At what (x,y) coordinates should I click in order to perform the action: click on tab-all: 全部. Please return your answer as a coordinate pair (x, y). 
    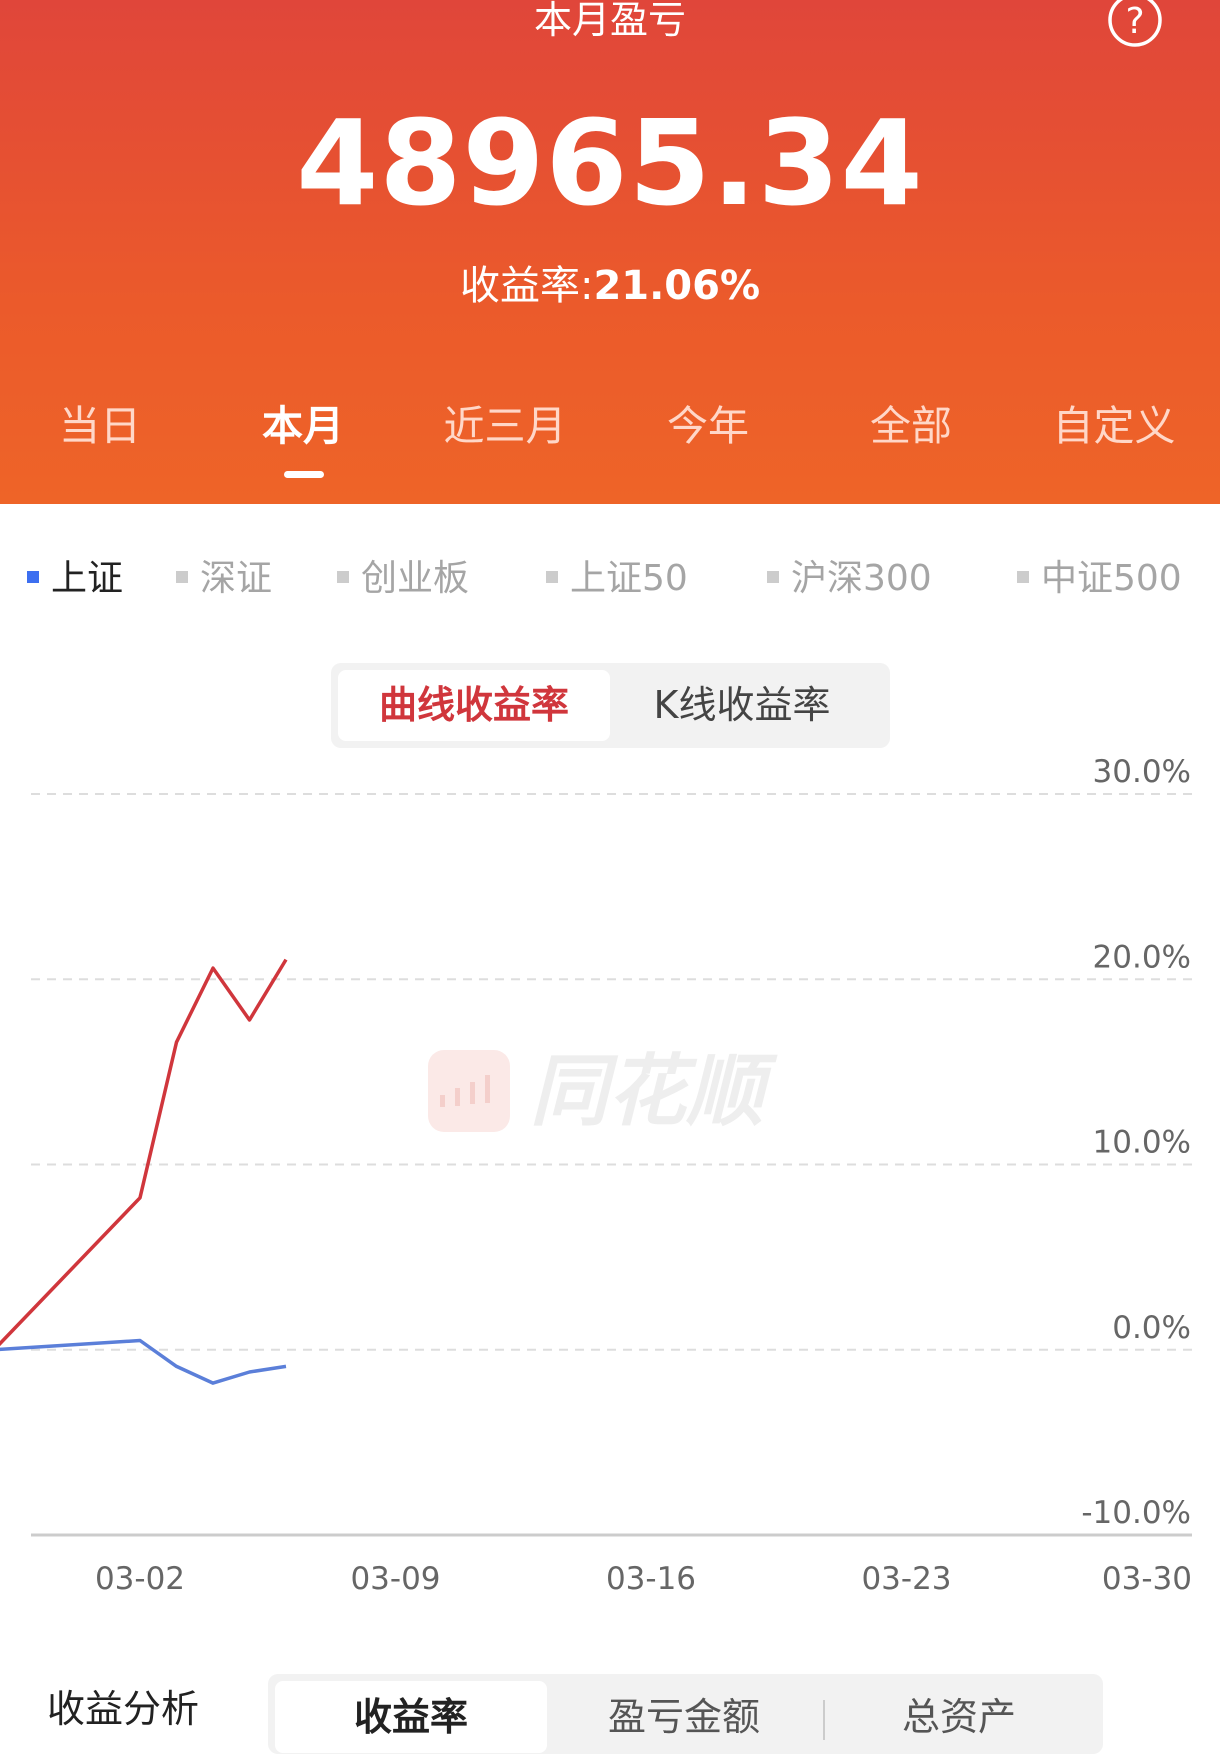
    Looking at the image, I should click on (911, 426).